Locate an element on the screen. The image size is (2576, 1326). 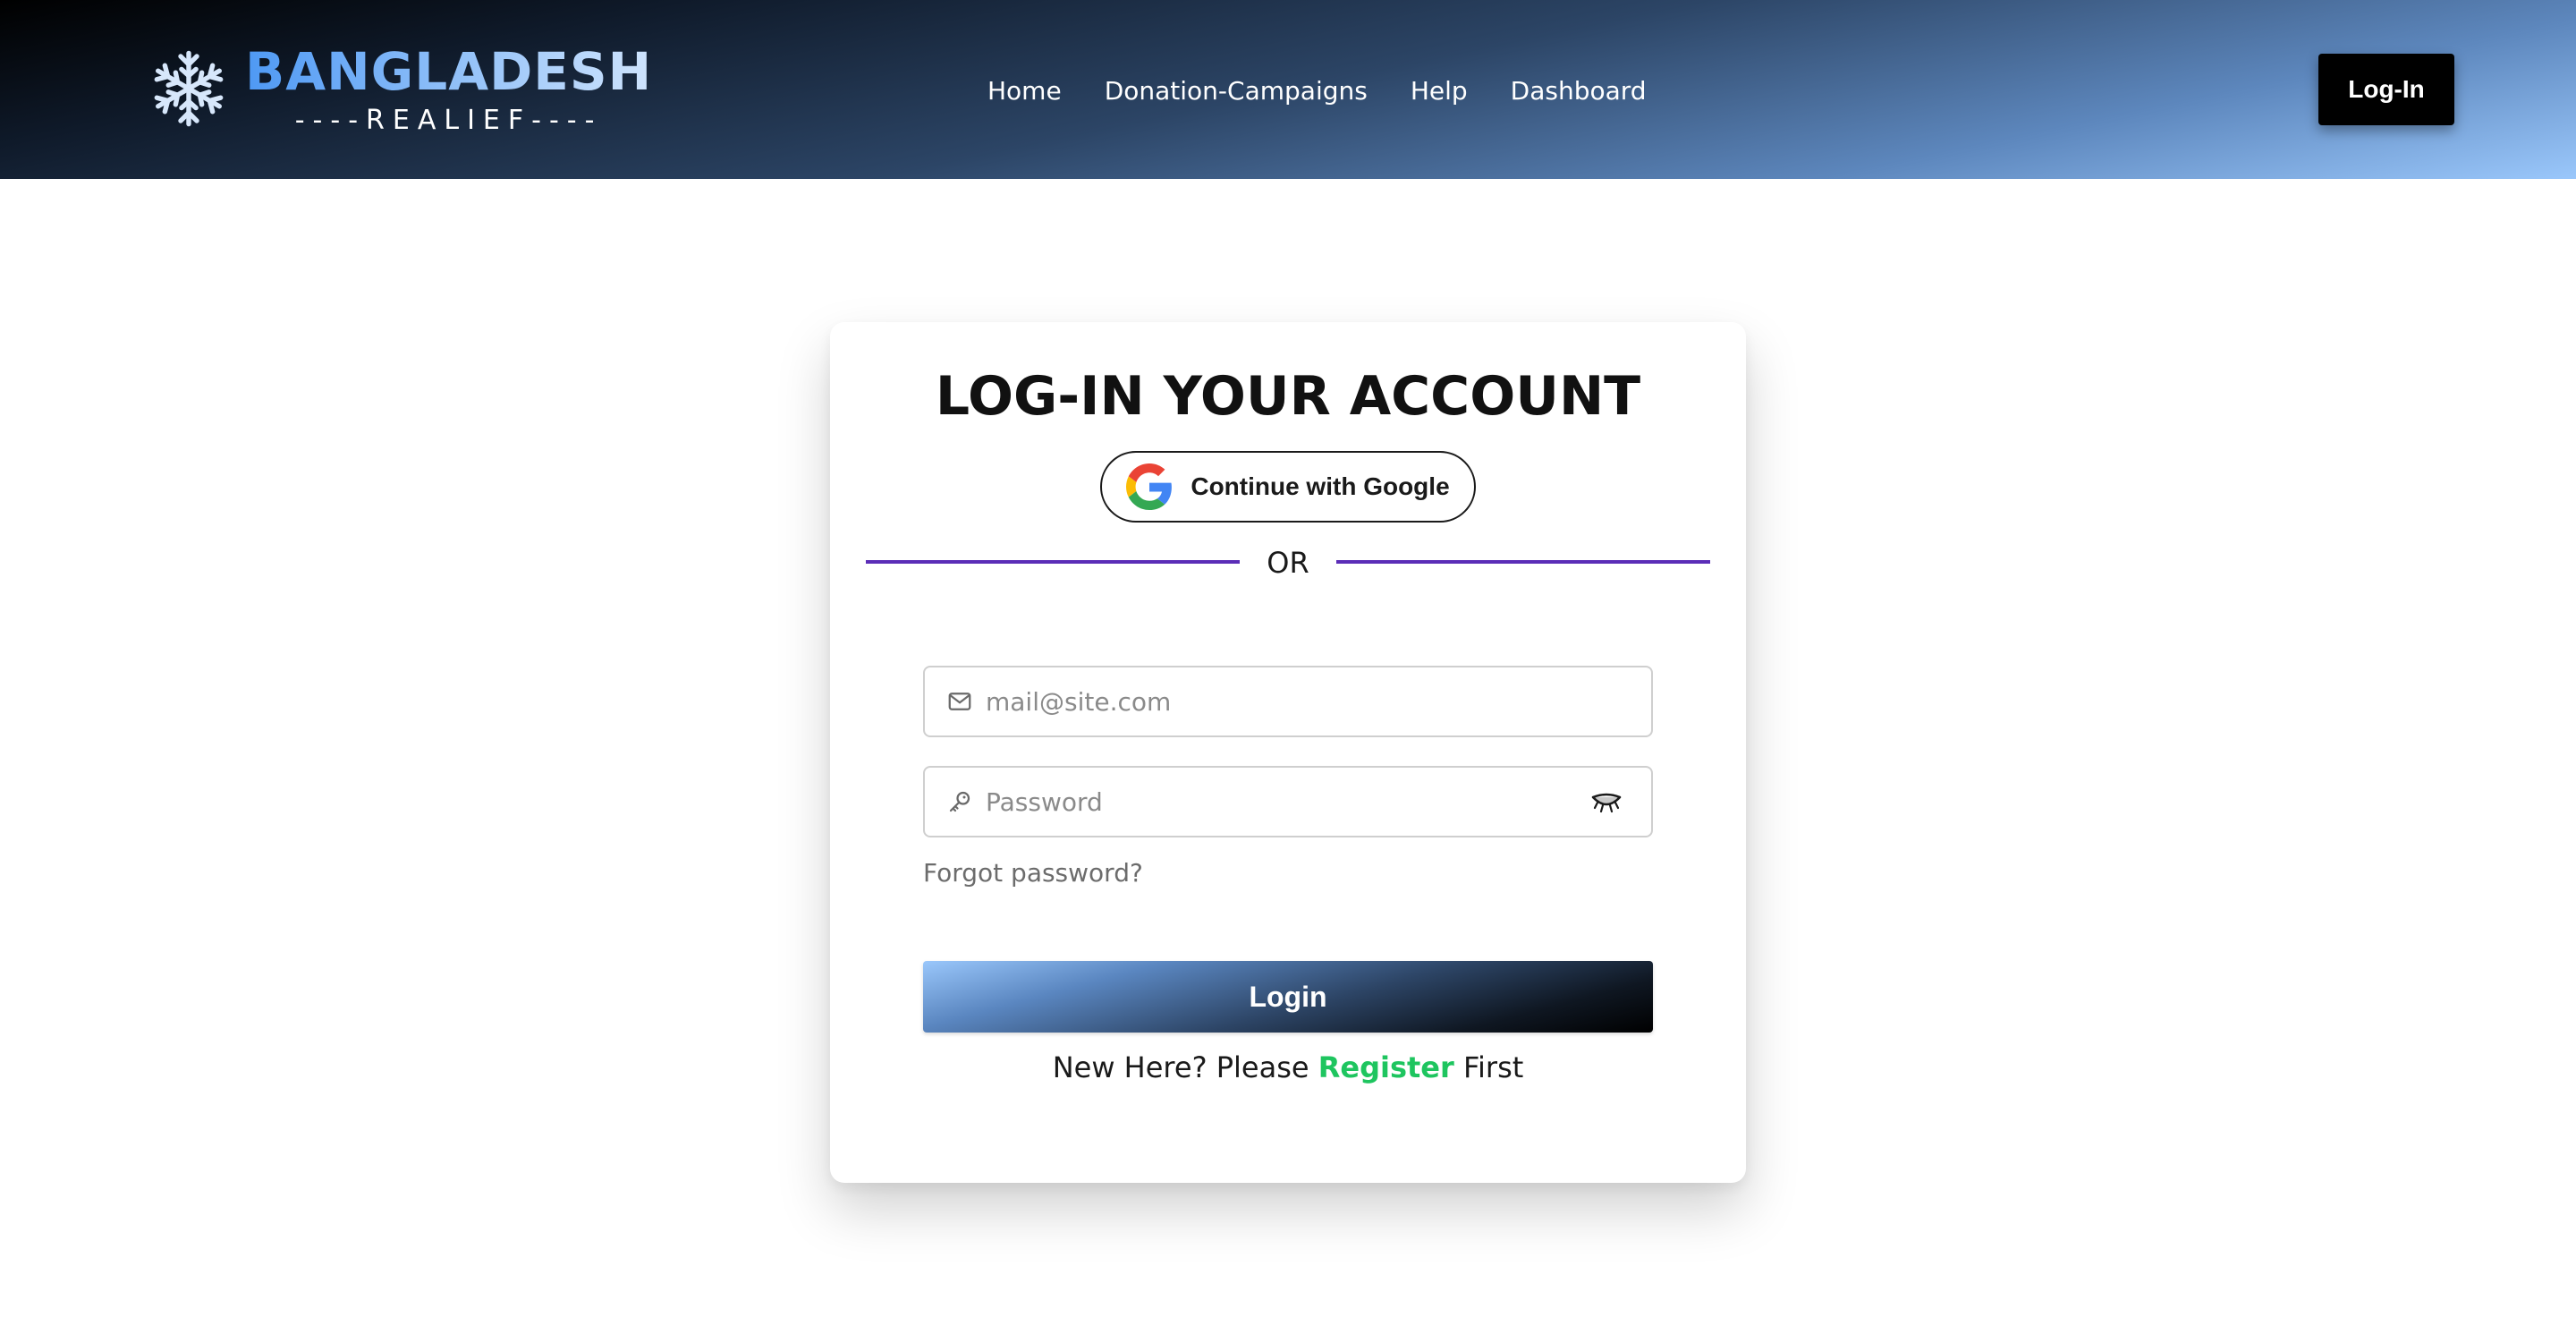
main-nav: Home Donation-Campaigns Help Dashboard is located at coordinates (1317, 91).